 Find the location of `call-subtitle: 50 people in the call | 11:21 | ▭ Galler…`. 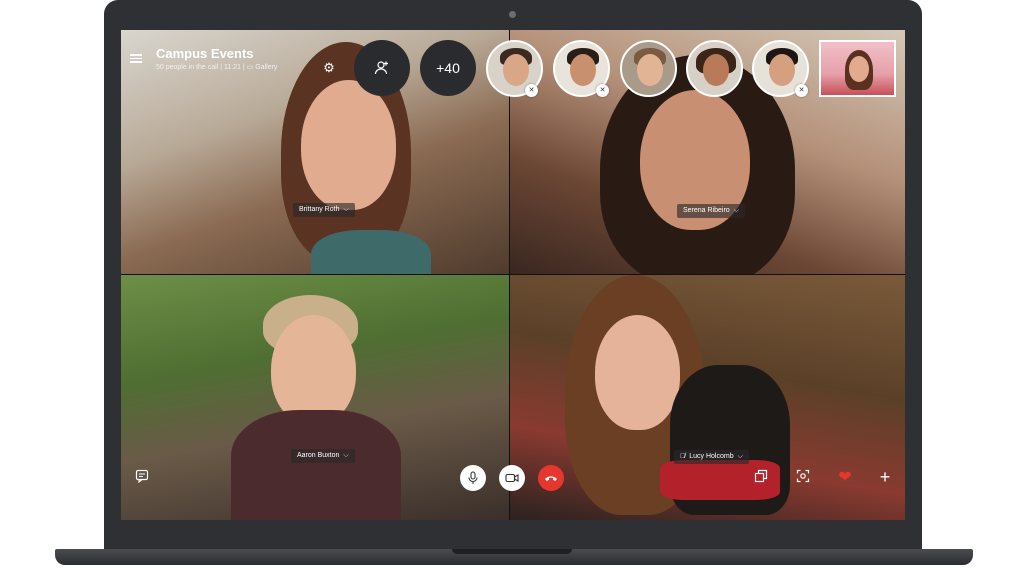

call-subtitle: 50 people in the call | 11:21 | ▭ Galler… is located at coordinates (217, 67).